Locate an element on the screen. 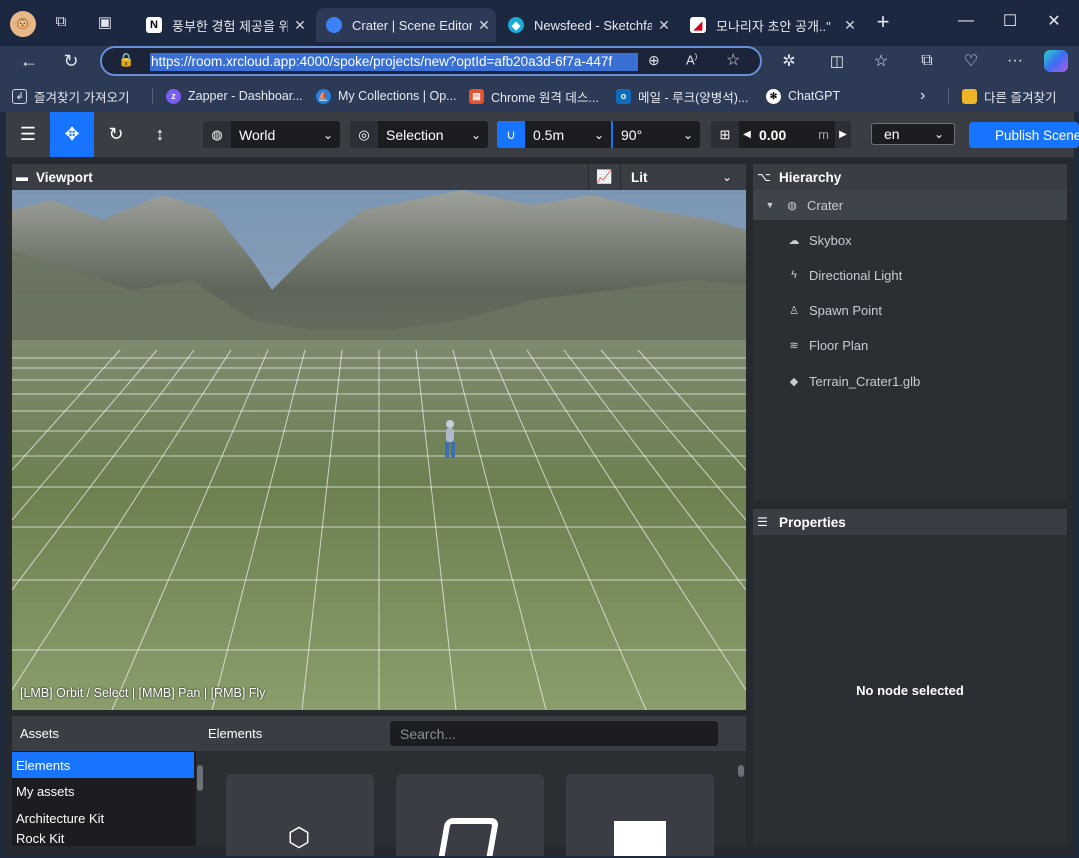 The image size is (1079, 858). new-tab-icon: + is located at coordinates (883, 23).